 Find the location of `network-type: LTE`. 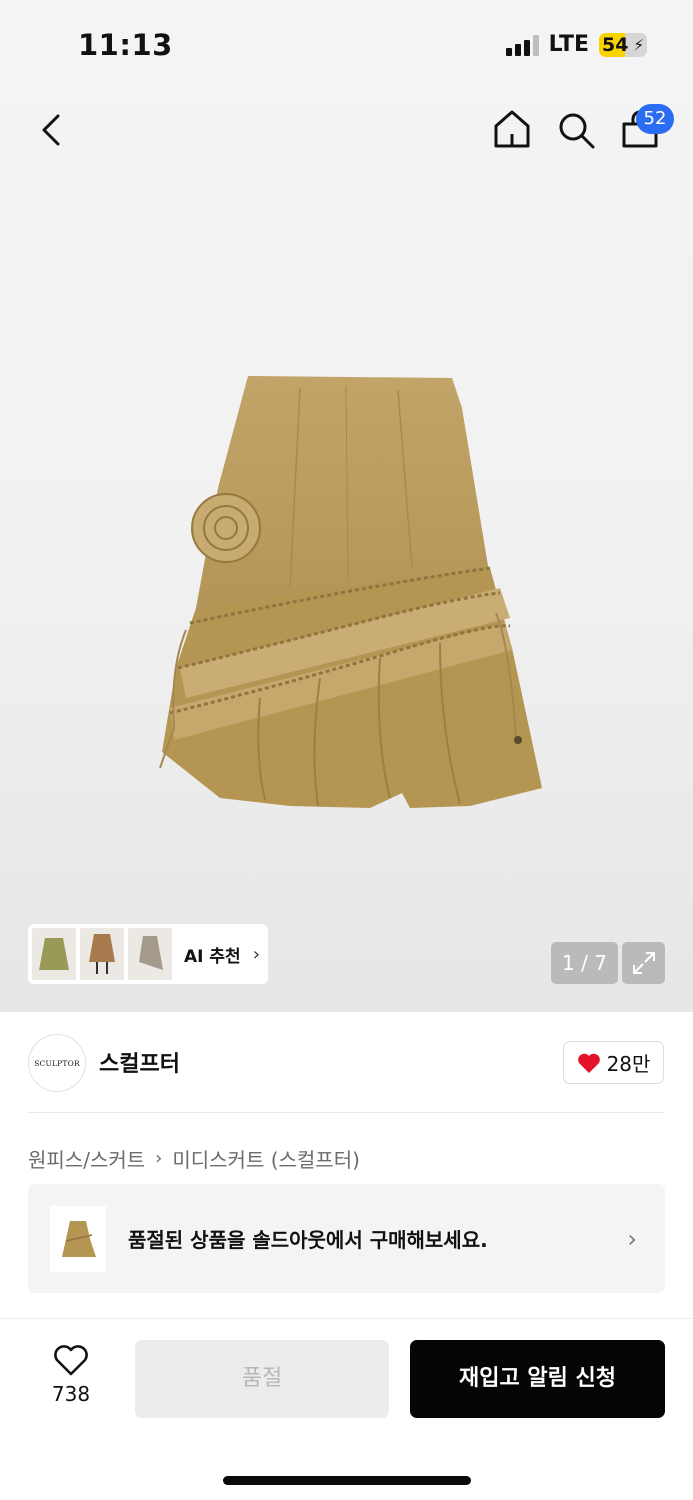

network-type: LTE is located at coordinates (568, 44).